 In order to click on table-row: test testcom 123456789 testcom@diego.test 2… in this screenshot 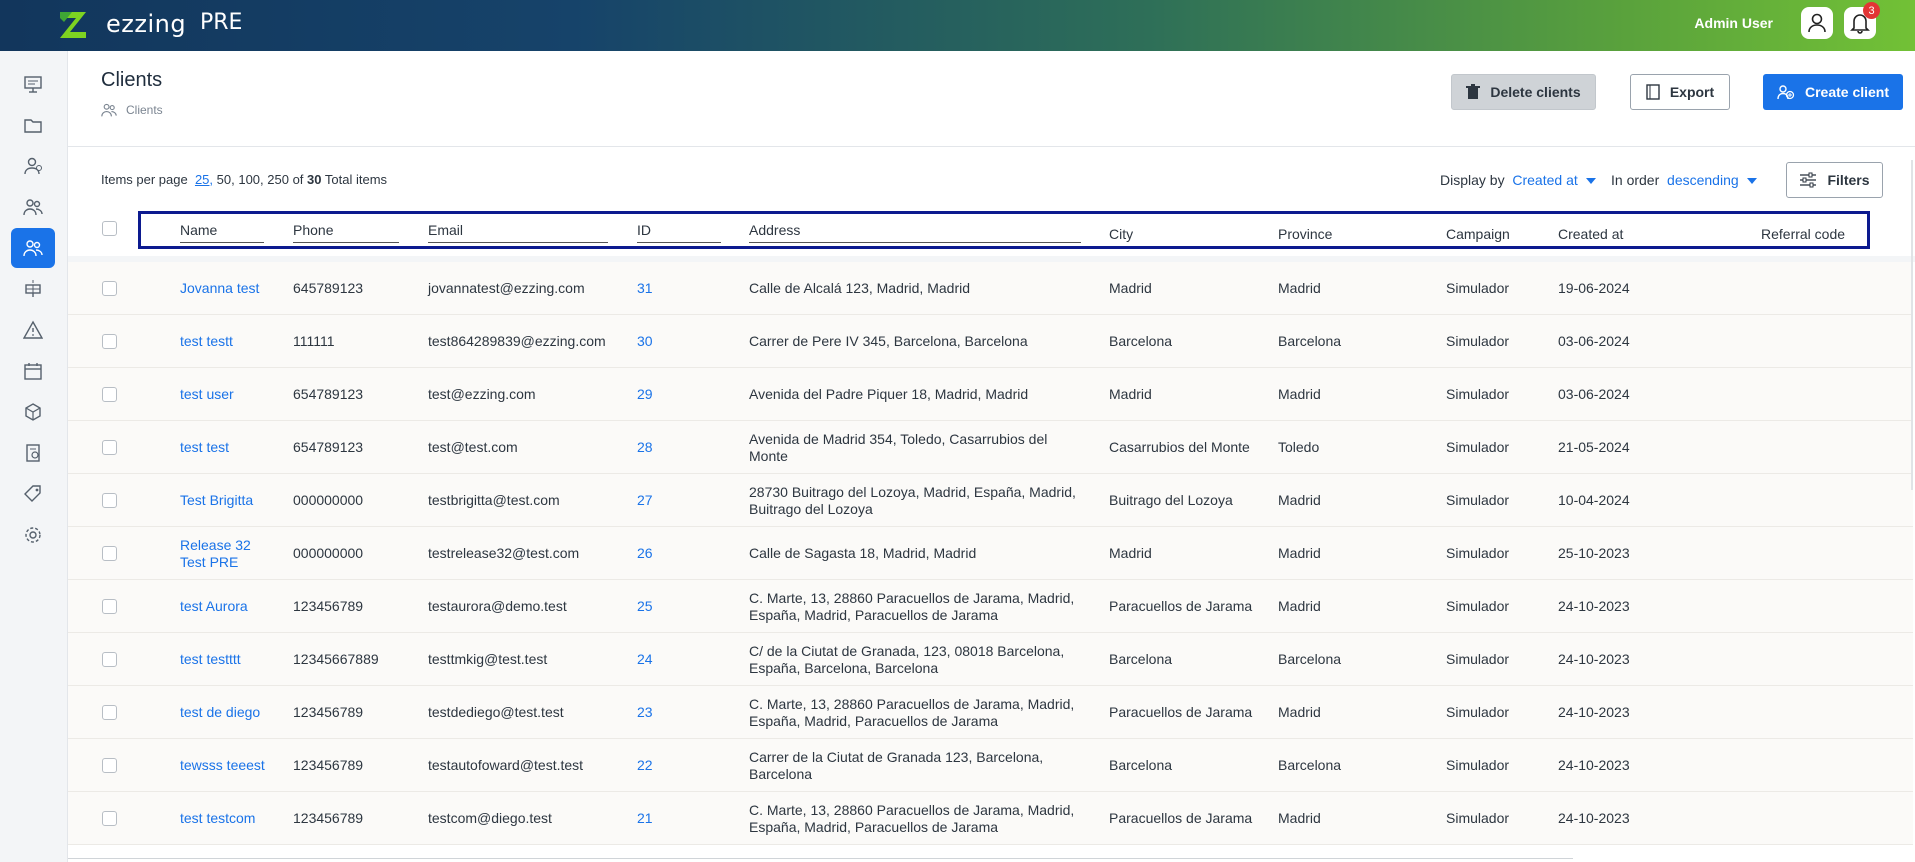, I will do `click(990, 818)`.